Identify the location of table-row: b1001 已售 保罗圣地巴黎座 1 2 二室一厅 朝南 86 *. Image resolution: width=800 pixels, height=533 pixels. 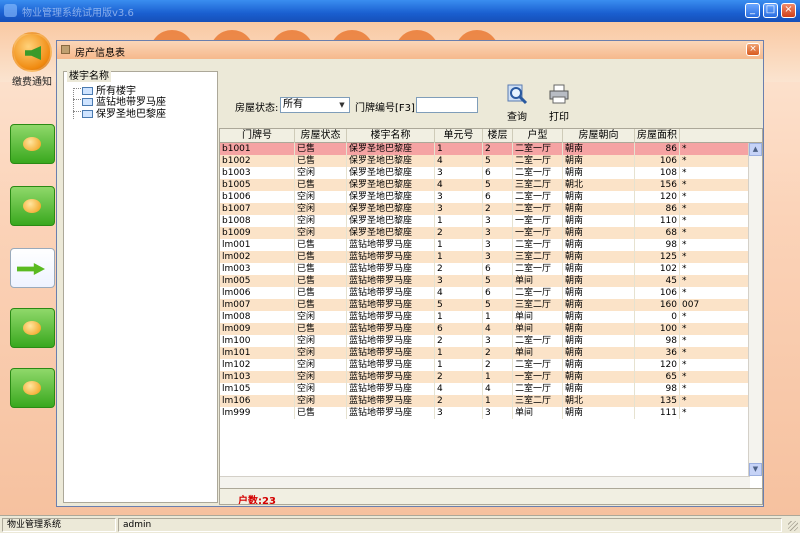
(485, 149).